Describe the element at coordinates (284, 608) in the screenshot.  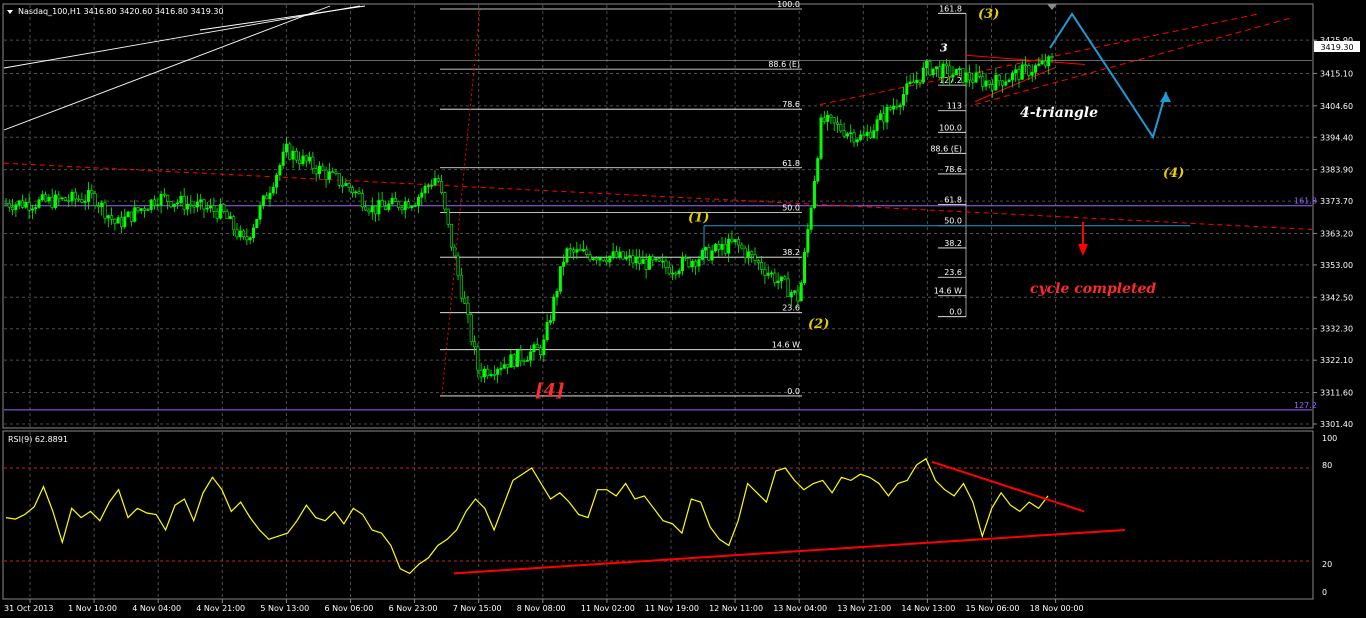
I see `time-tick-label: 5 Nov 13:00` at that location.